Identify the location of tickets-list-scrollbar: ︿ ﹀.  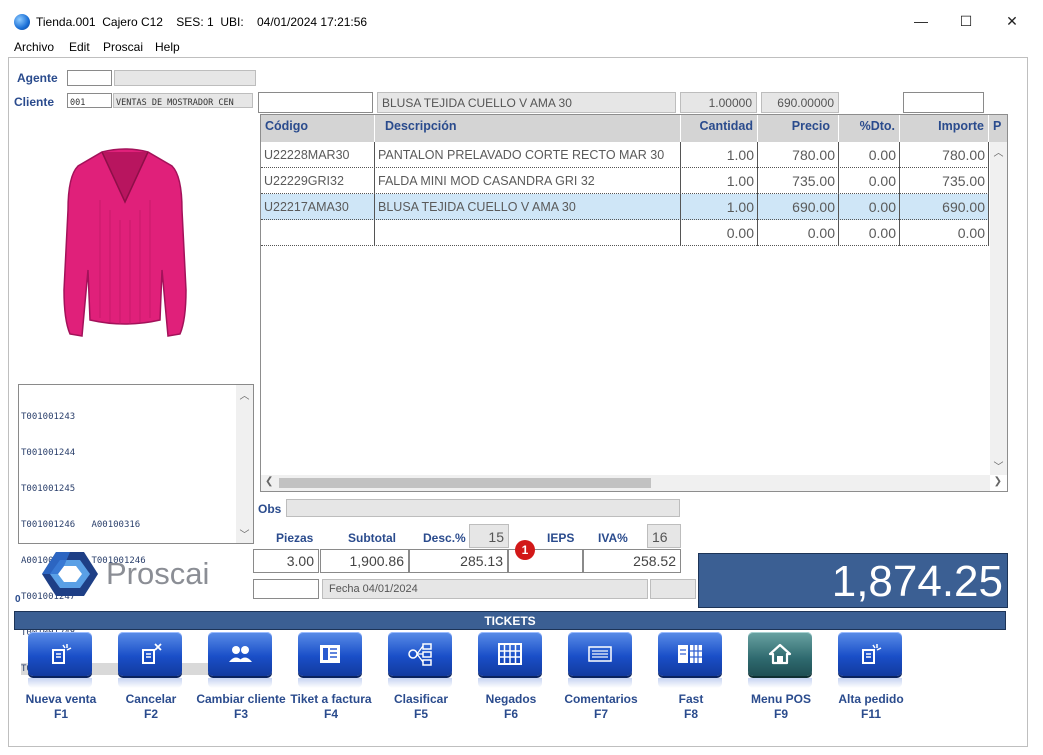
(244, 464).